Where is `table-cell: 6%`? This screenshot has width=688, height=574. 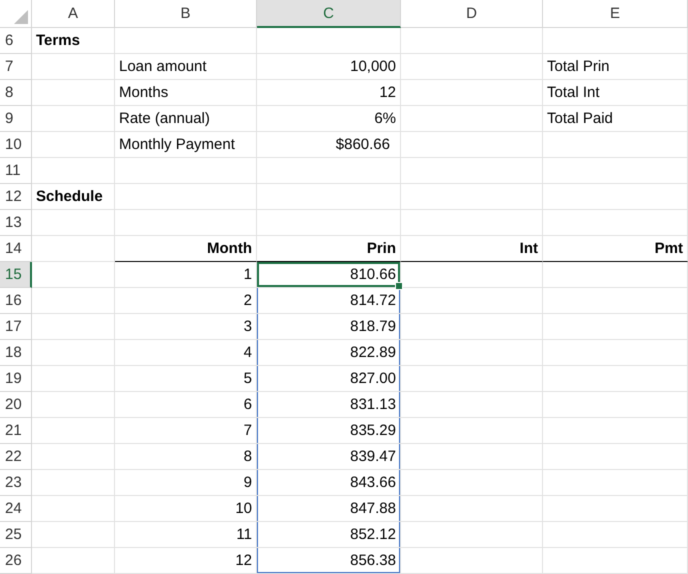 table-cell: 6% is located at coordinates (329, 119).